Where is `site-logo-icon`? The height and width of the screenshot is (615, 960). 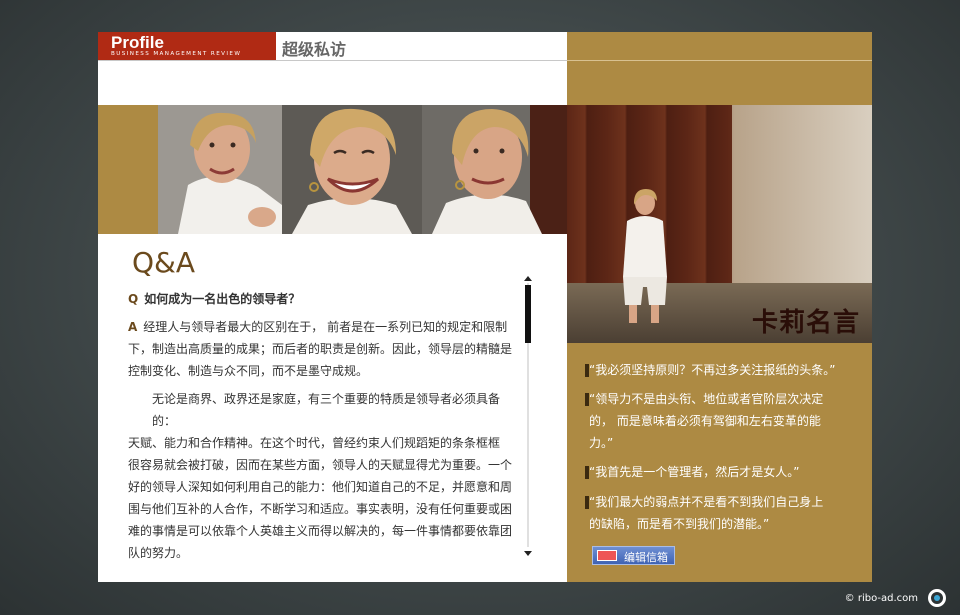
site-logo-icon is located at coordinates (937, 598).